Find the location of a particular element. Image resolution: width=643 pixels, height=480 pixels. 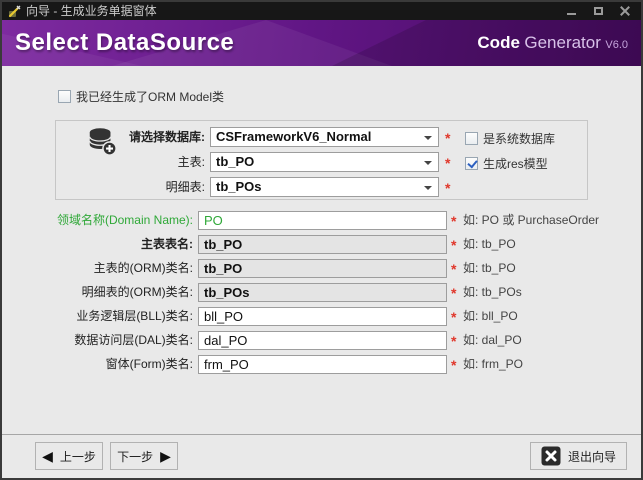

prev-step-label: 上一步 is located at coordinates (77, 456).